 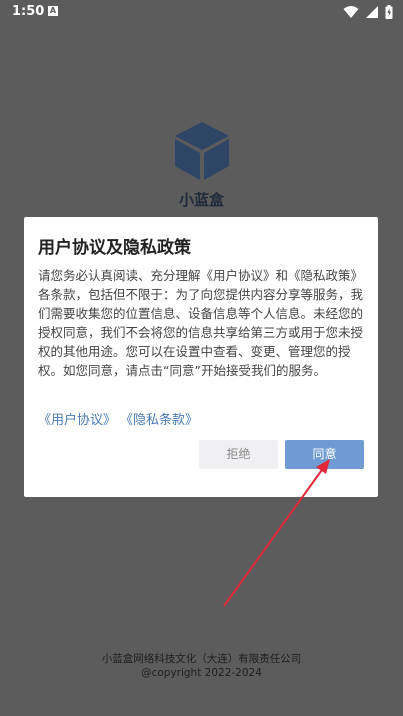 What do you see at coordinates (201, 200) in the screenshot?
I see `app-name: 小蓝盒` at bounding box center [201, 200].